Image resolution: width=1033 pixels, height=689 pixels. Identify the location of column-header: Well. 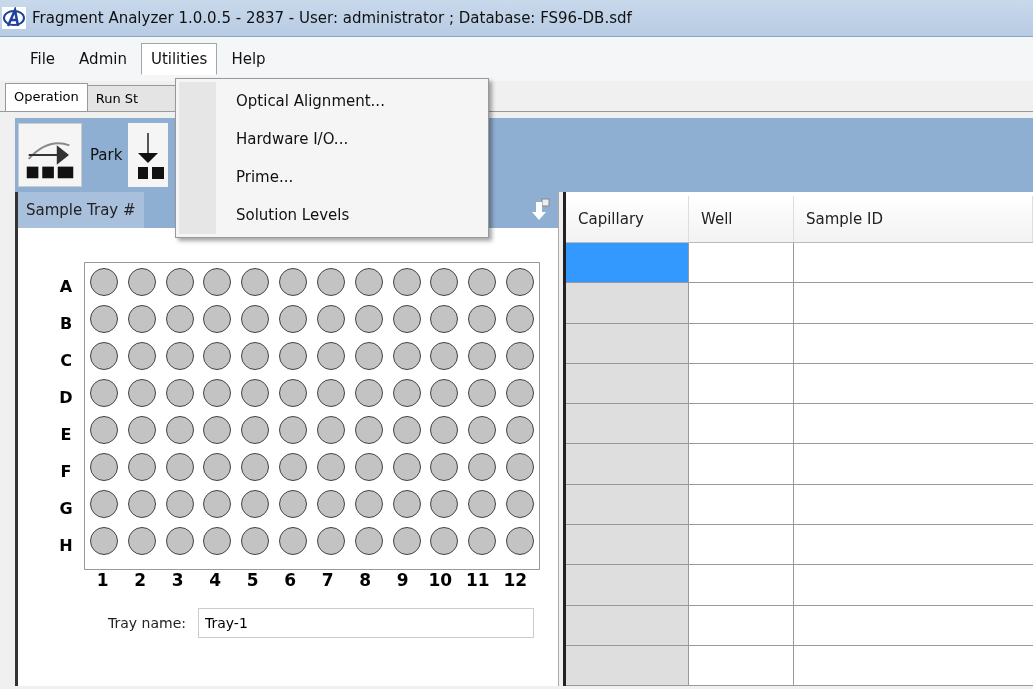
(741, 219).